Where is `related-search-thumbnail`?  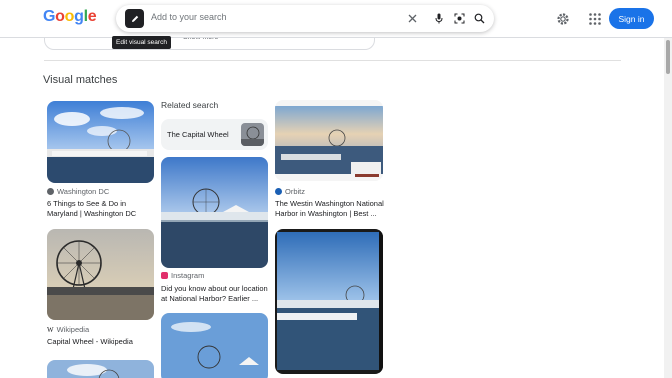
related-search-thumbnail is located at coordinates (252, 134).